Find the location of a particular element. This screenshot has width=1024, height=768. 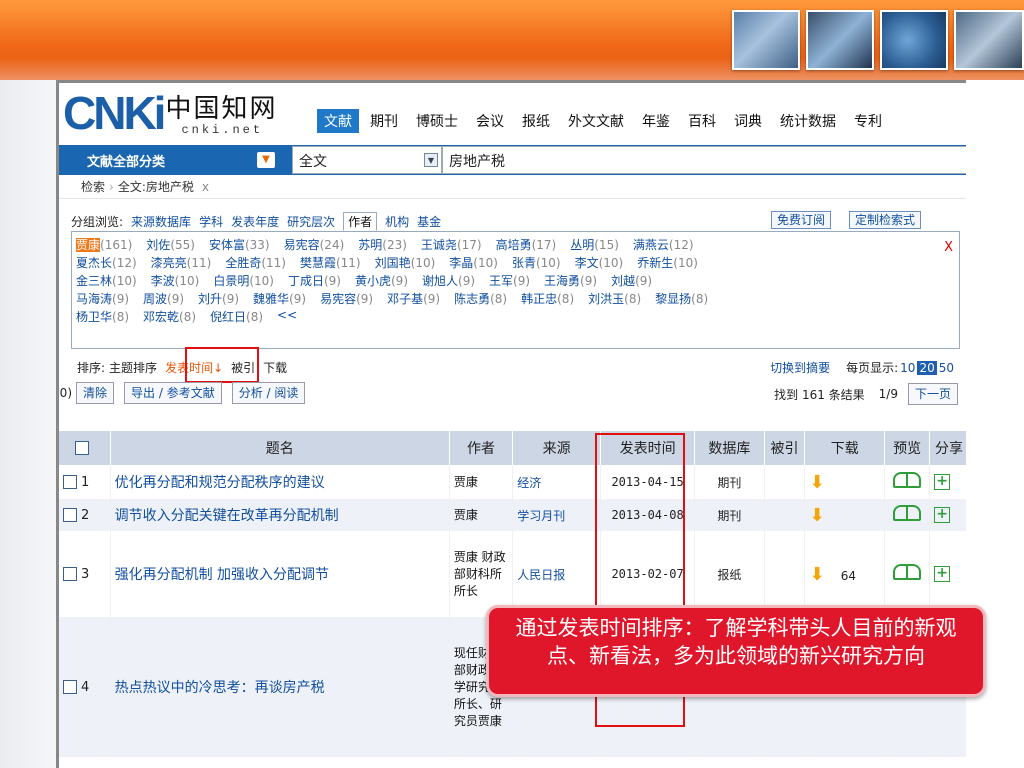

free-subscribe-button: 免费订阅 is located at coordinates (801, 220).